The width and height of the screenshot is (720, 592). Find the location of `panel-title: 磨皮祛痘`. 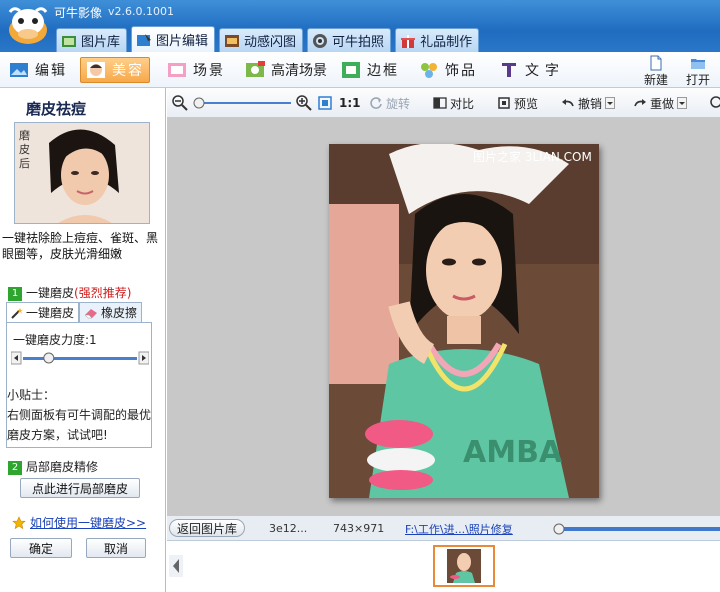

panel-title: 磨皮祛痘 is located at coordinates (56, 109).